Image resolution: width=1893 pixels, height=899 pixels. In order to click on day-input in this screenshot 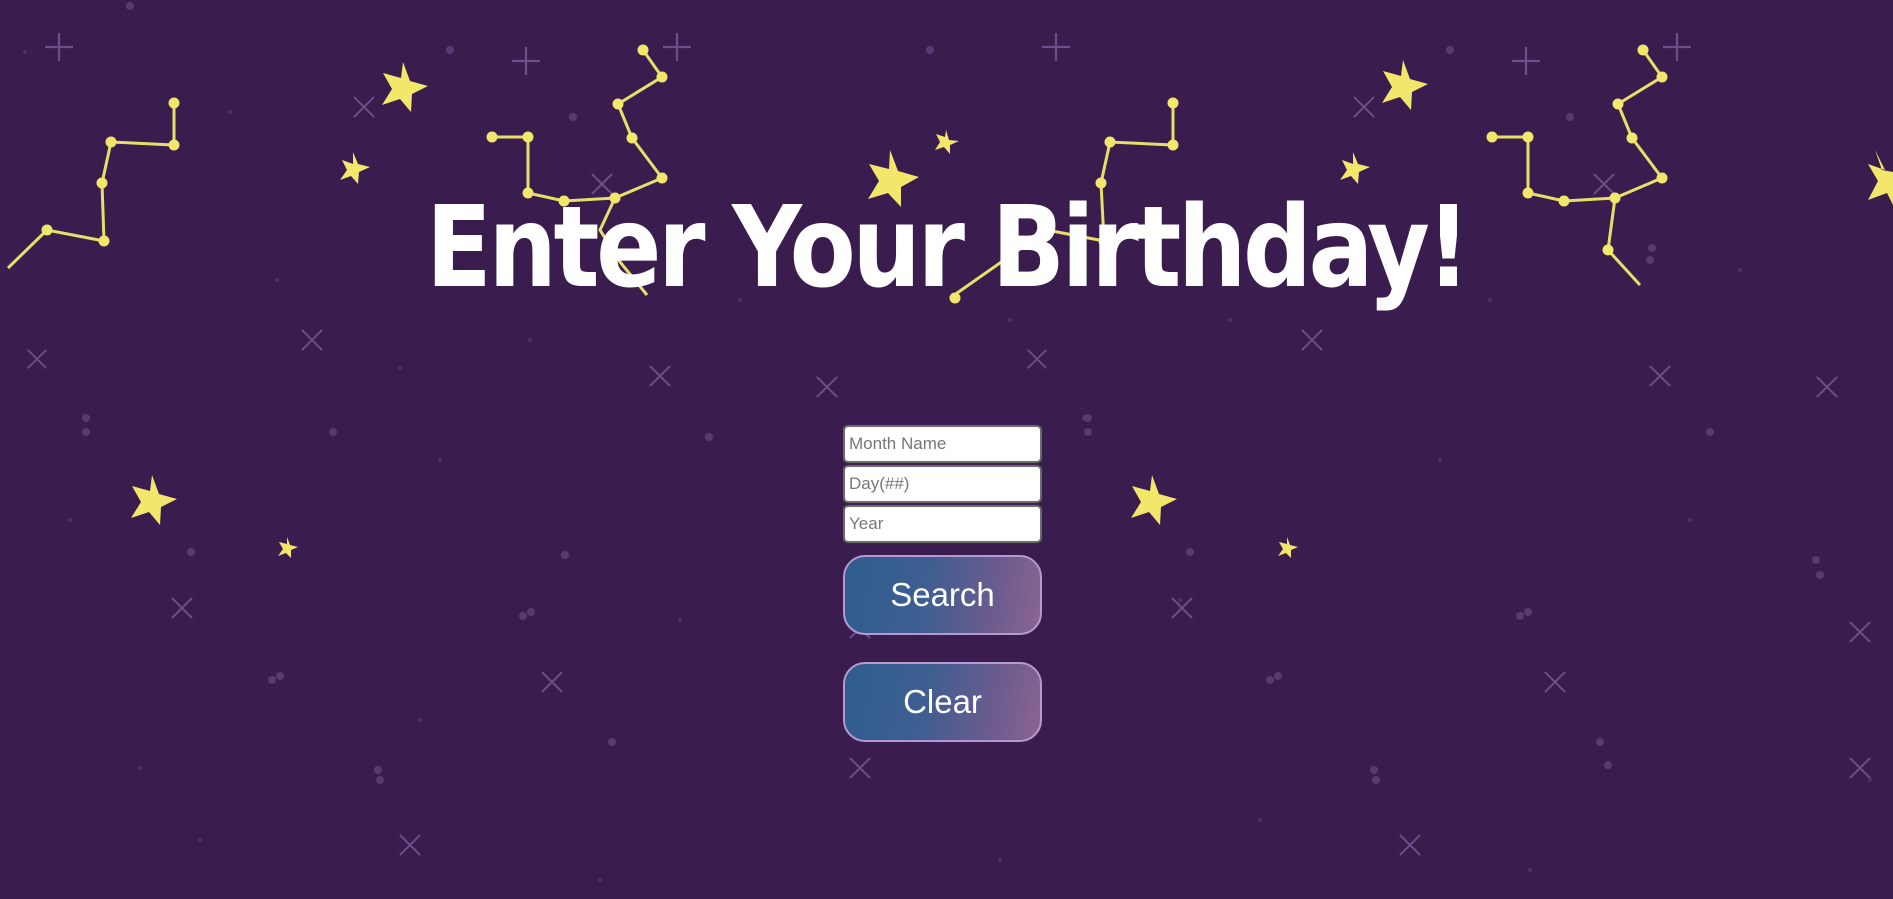, I will do `click(942, 484)`.